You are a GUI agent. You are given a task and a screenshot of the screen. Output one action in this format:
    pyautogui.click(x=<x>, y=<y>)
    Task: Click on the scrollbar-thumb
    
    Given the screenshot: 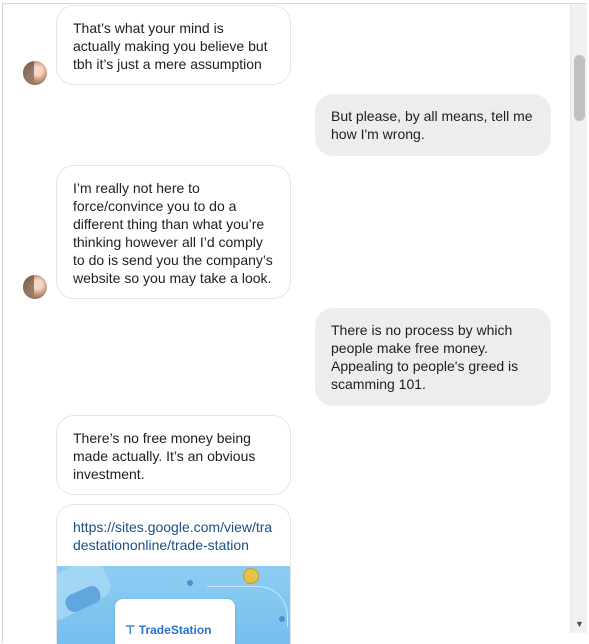 What is the action you would take?
    pyautogui.click(x=579, y=88)
    